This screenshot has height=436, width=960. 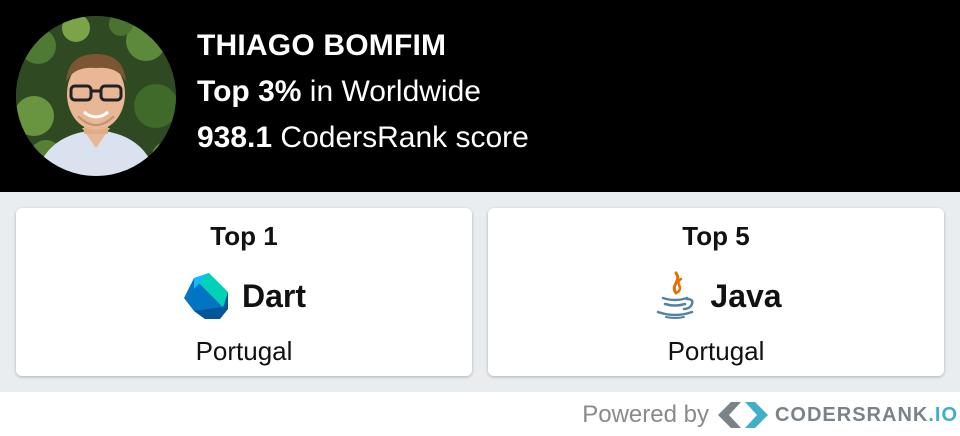 I want to click on codersrank-logo-icon, so click(x=743, y=415).